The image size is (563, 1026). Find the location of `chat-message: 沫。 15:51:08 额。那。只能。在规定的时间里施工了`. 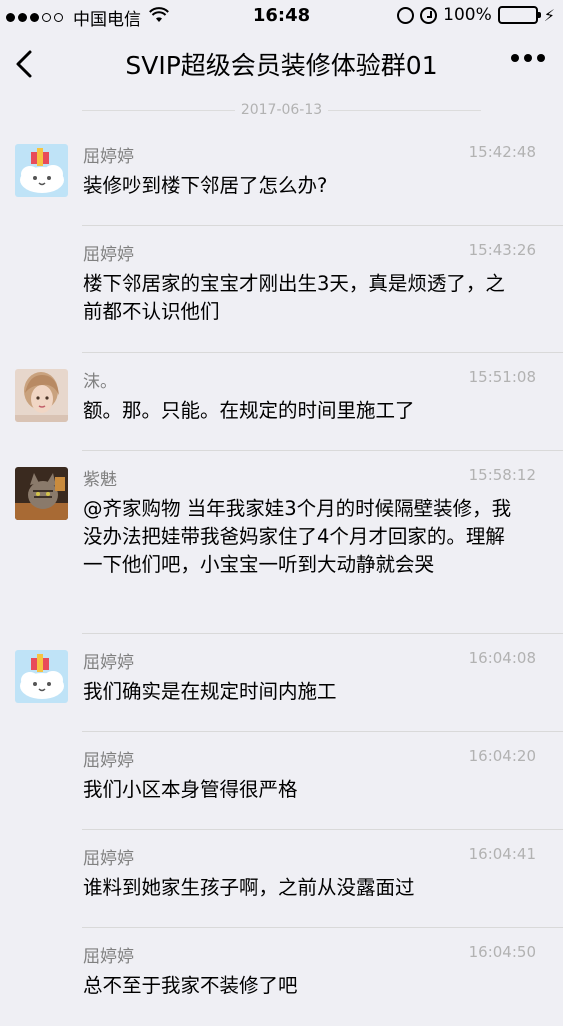

chat-message: 沫。 15:51:08 额。那。只能。在规定的时间里施工了 is located at coordinates (281, 402).